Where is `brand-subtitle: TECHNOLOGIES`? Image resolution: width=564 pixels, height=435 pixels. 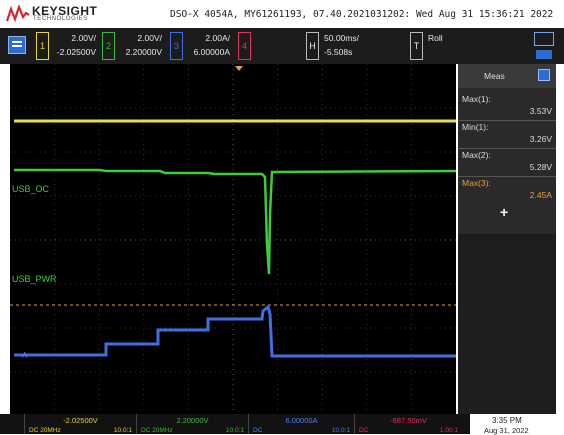
brand-subtitle: TECHNOLOGIES is located at coordinates (60, 19).